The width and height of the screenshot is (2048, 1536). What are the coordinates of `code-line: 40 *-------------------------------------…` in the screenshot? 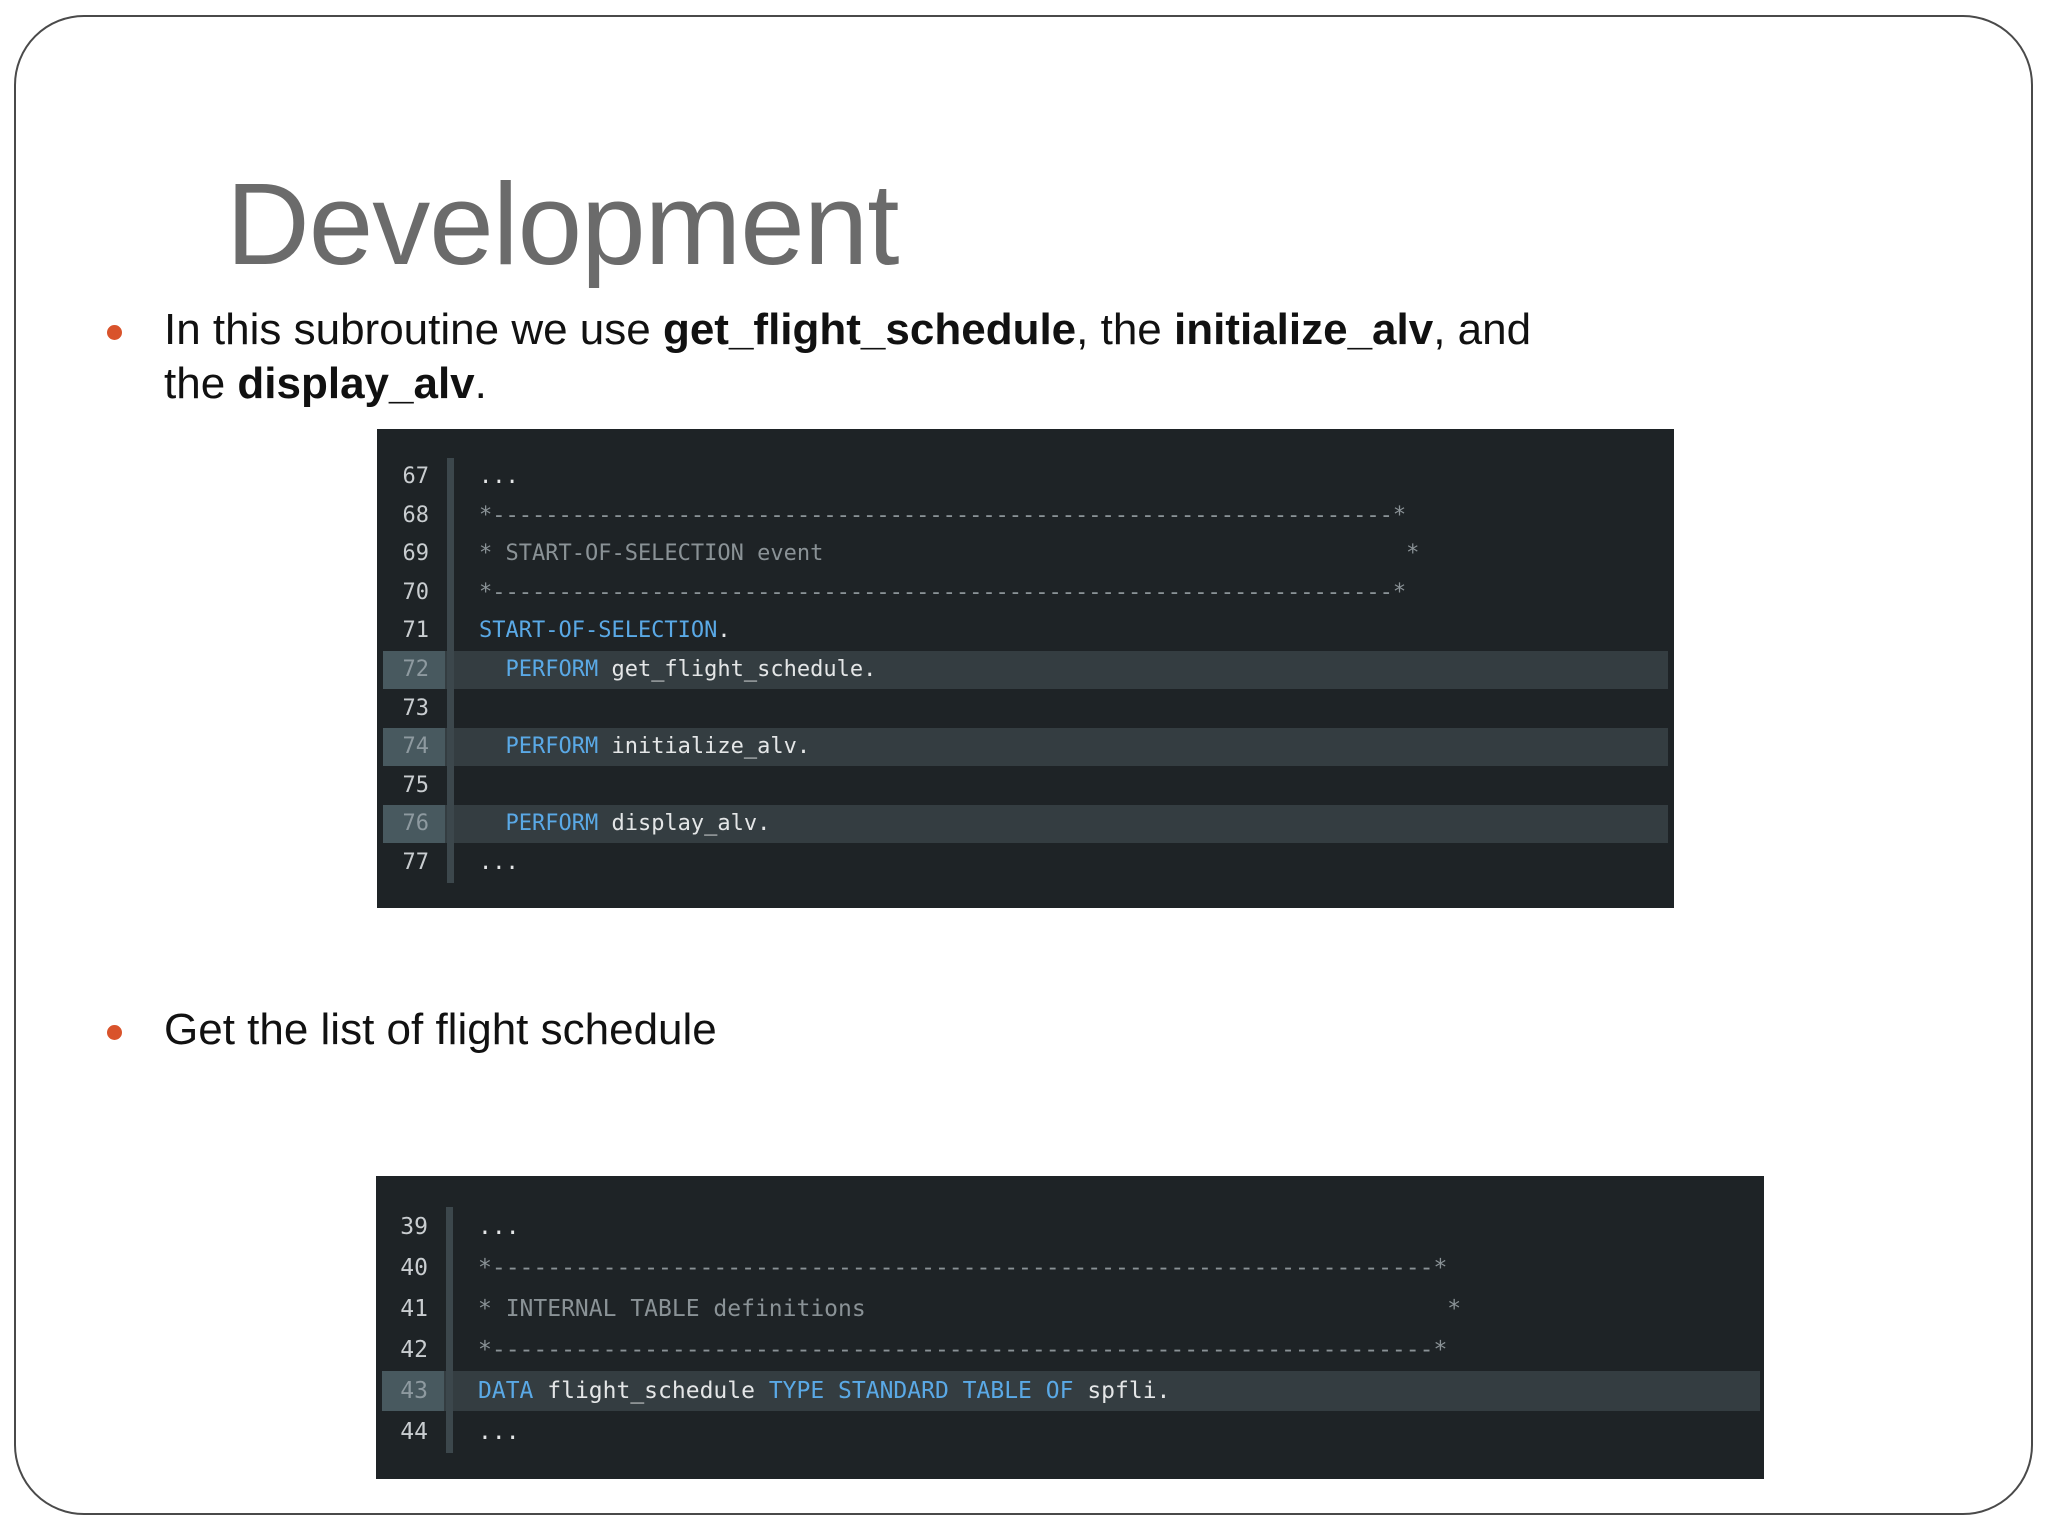 It's located at (1071, 1268).